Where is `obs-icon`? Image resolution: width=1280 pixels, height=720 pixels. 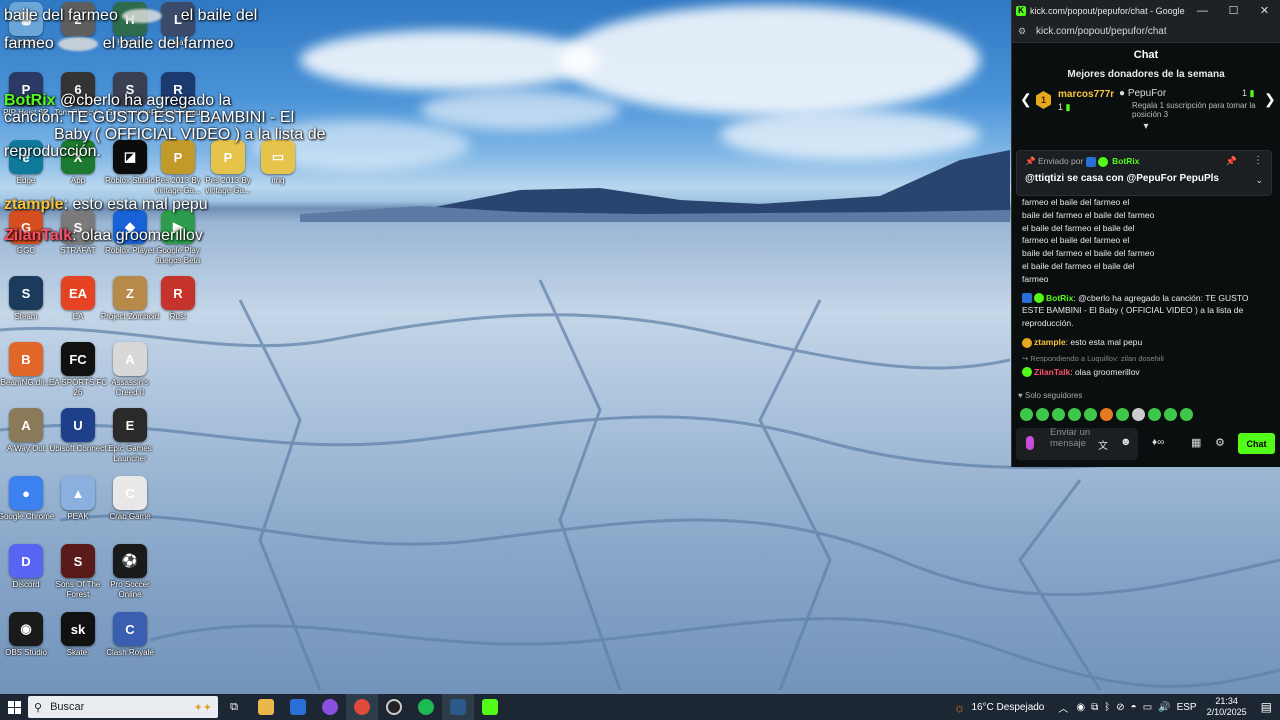 obs-icon is located at coordinates (394, 707).